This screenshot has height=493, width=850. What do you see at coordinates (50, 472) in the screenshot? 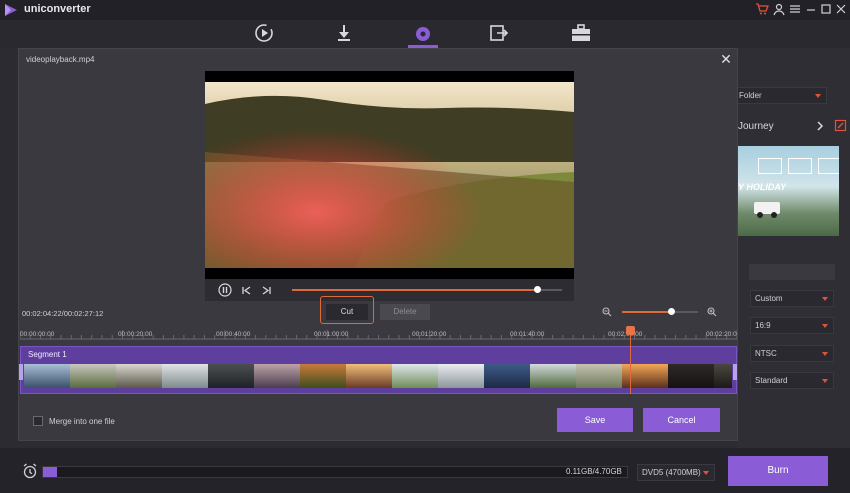
I see `disc-usage-fill` at bounding box center [50, 472].